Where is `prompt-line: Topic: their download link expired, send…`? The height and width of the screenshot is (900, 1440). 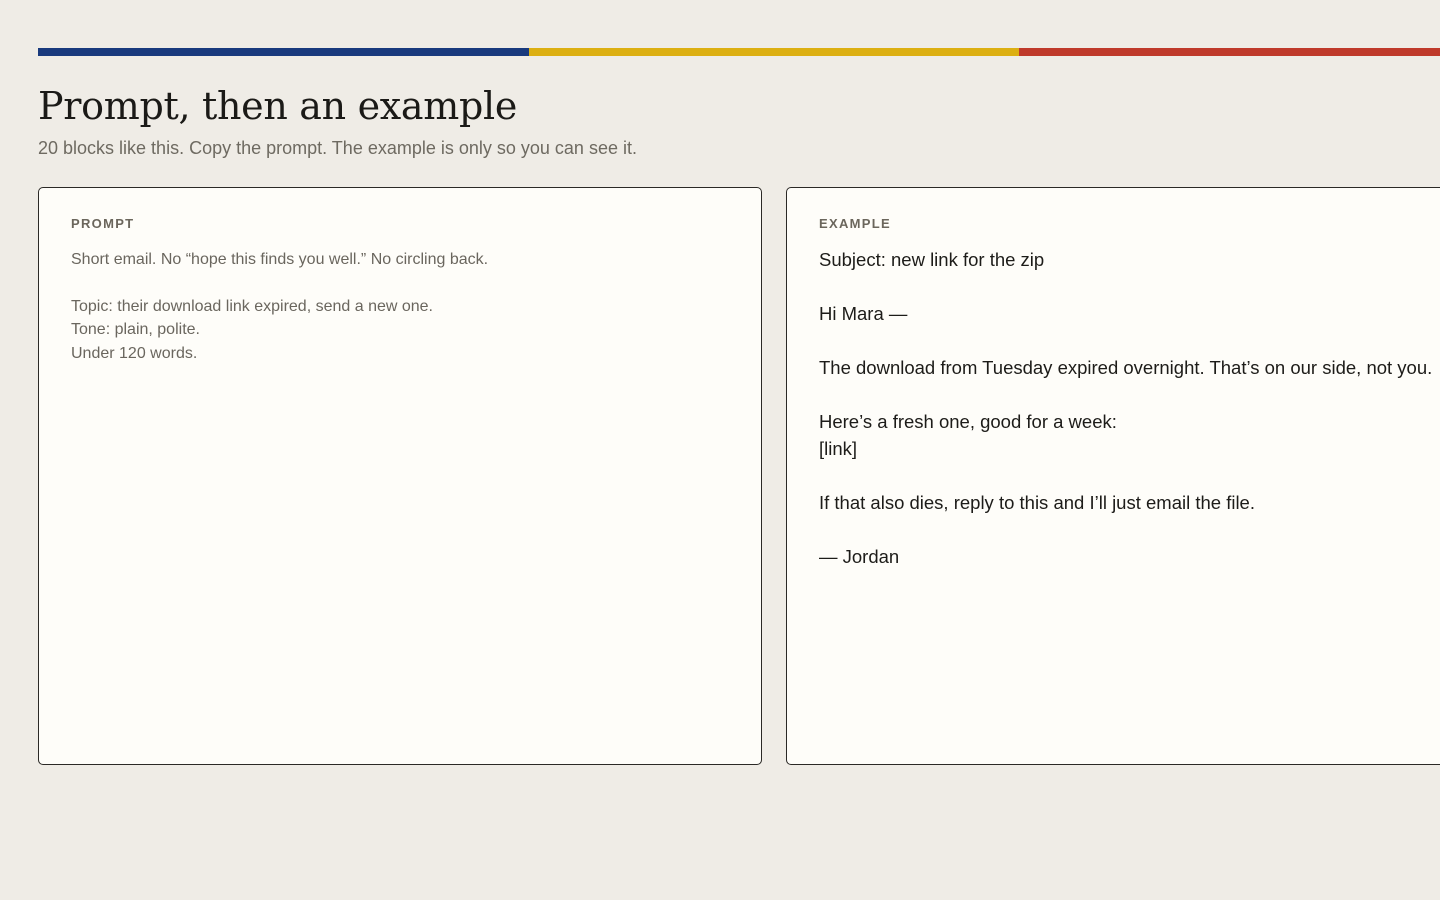
prompt-line: Topic: their download link expired, send… is located at coordinates (252, 306).